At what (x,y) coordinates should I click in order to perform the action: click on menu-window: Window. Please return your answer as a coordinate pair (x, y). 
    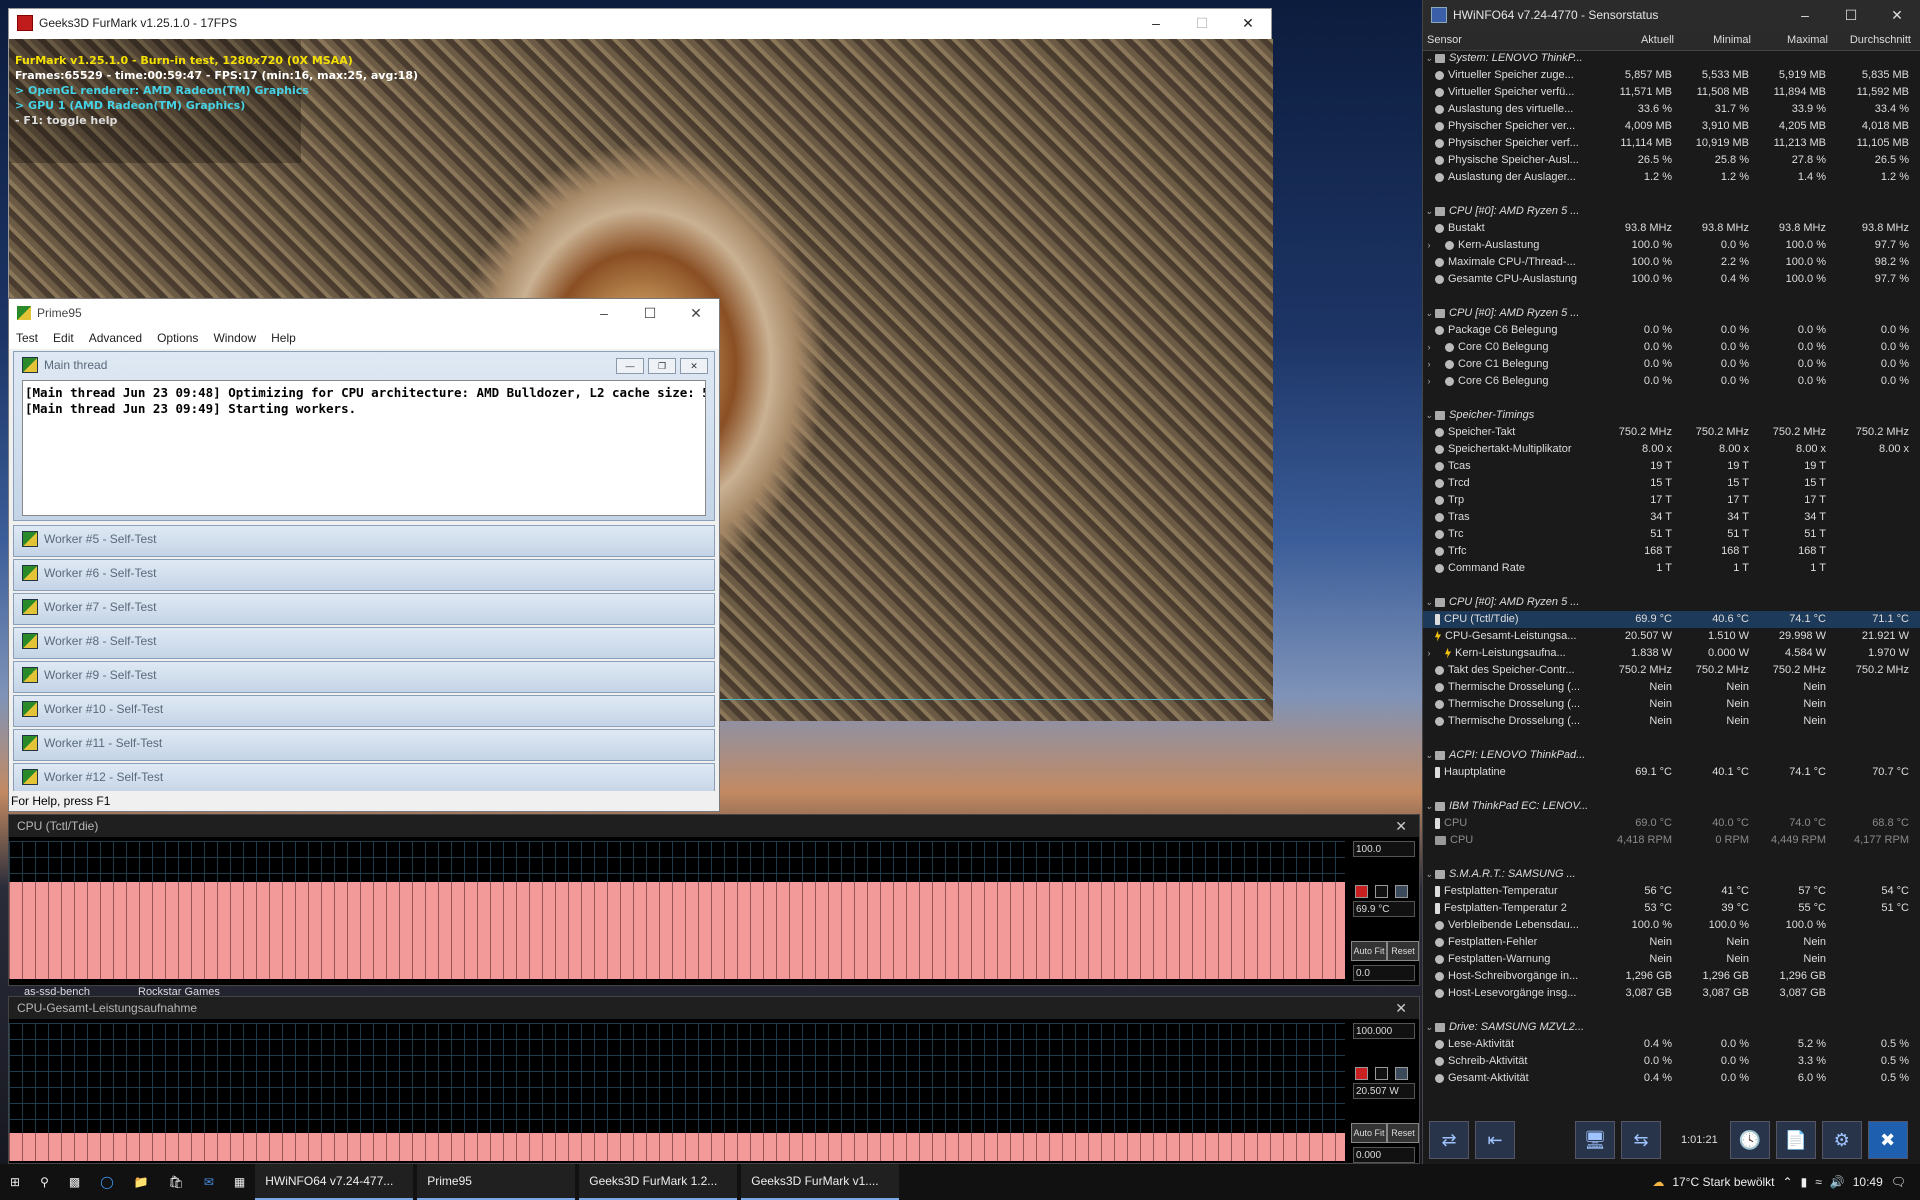
    Looking at the image, I should click on (235, 338).